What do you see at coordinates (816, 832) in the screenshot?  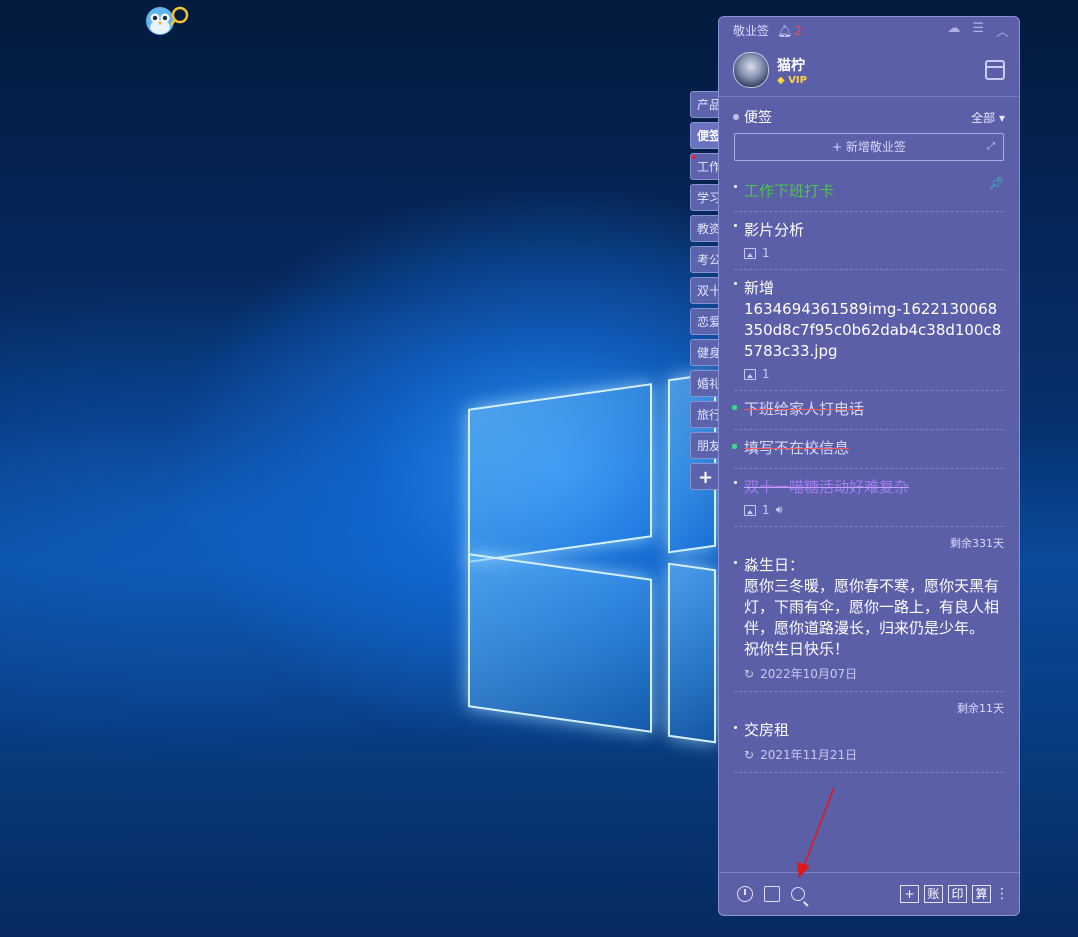 I see `annotation-arrow` at bounding box center [816, 832].